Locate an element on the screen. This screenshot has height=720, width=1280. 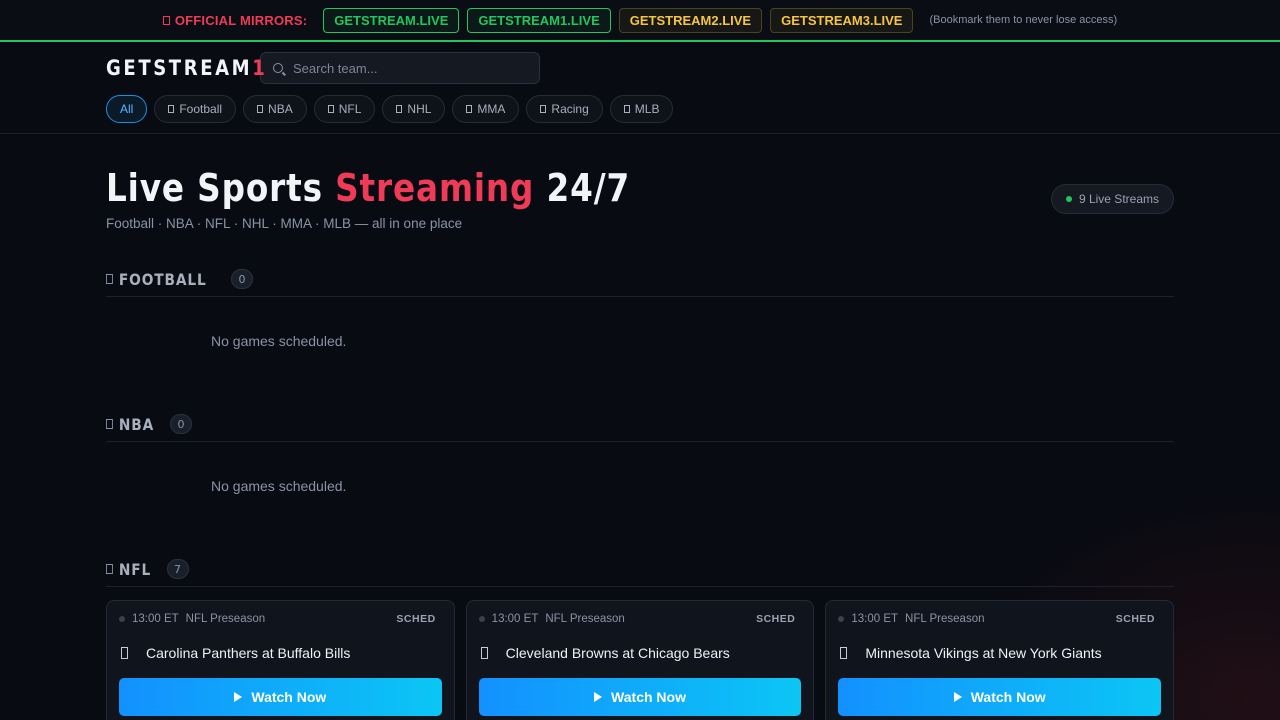
page-title: Live Sports Streaming 24/7 is located at coordinates (368, 188).